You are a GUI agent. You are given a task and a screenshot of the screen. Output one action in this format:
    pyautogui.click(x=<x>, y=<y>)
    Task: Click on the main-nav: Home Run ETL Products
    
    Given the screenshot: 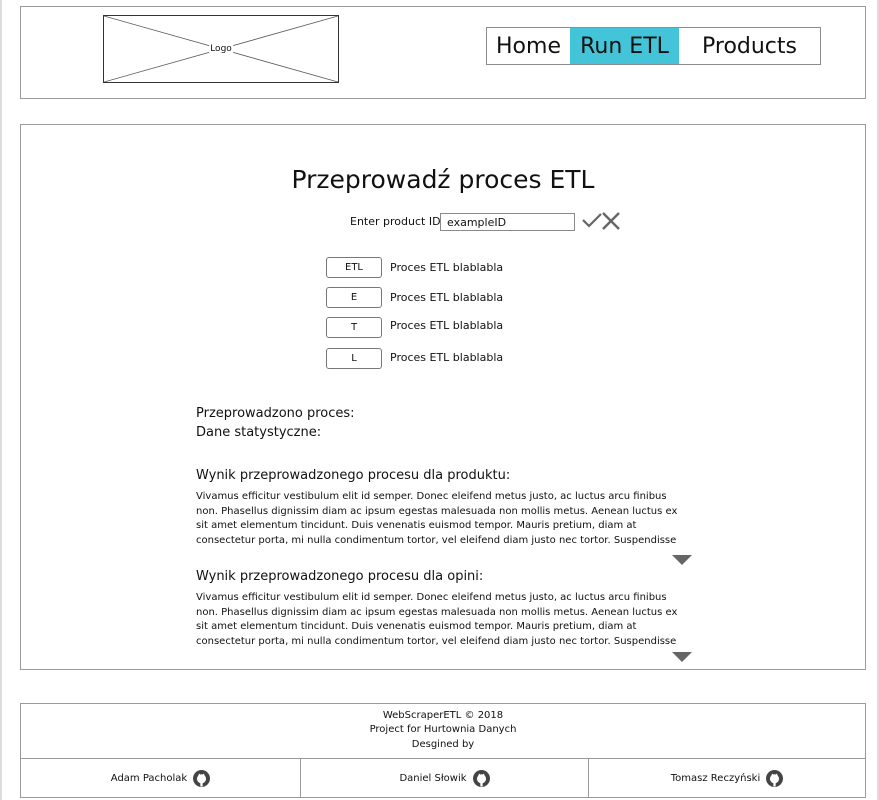 What is the action you would take?
    pyautogui.click(x=653, y=46)
    